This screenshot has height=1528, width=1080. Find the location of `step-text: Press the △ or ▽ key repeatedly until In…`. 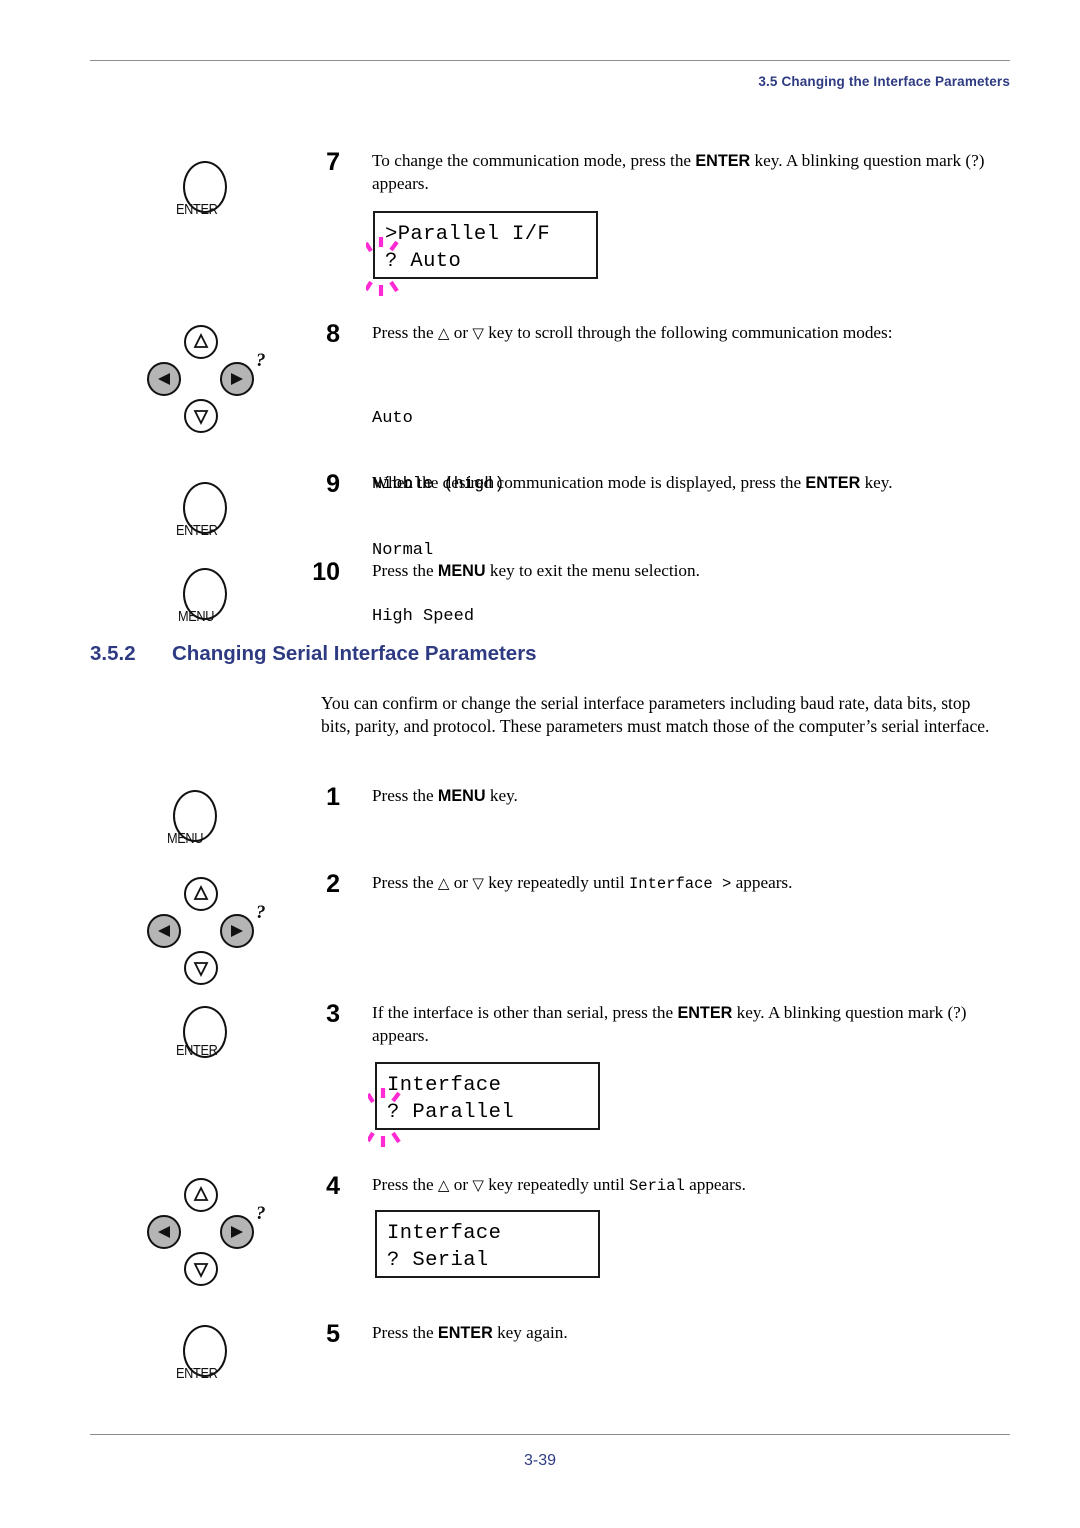

step-text: Press the △ or ▽ key repeatedly until In… is located at coordinates (582, 883).